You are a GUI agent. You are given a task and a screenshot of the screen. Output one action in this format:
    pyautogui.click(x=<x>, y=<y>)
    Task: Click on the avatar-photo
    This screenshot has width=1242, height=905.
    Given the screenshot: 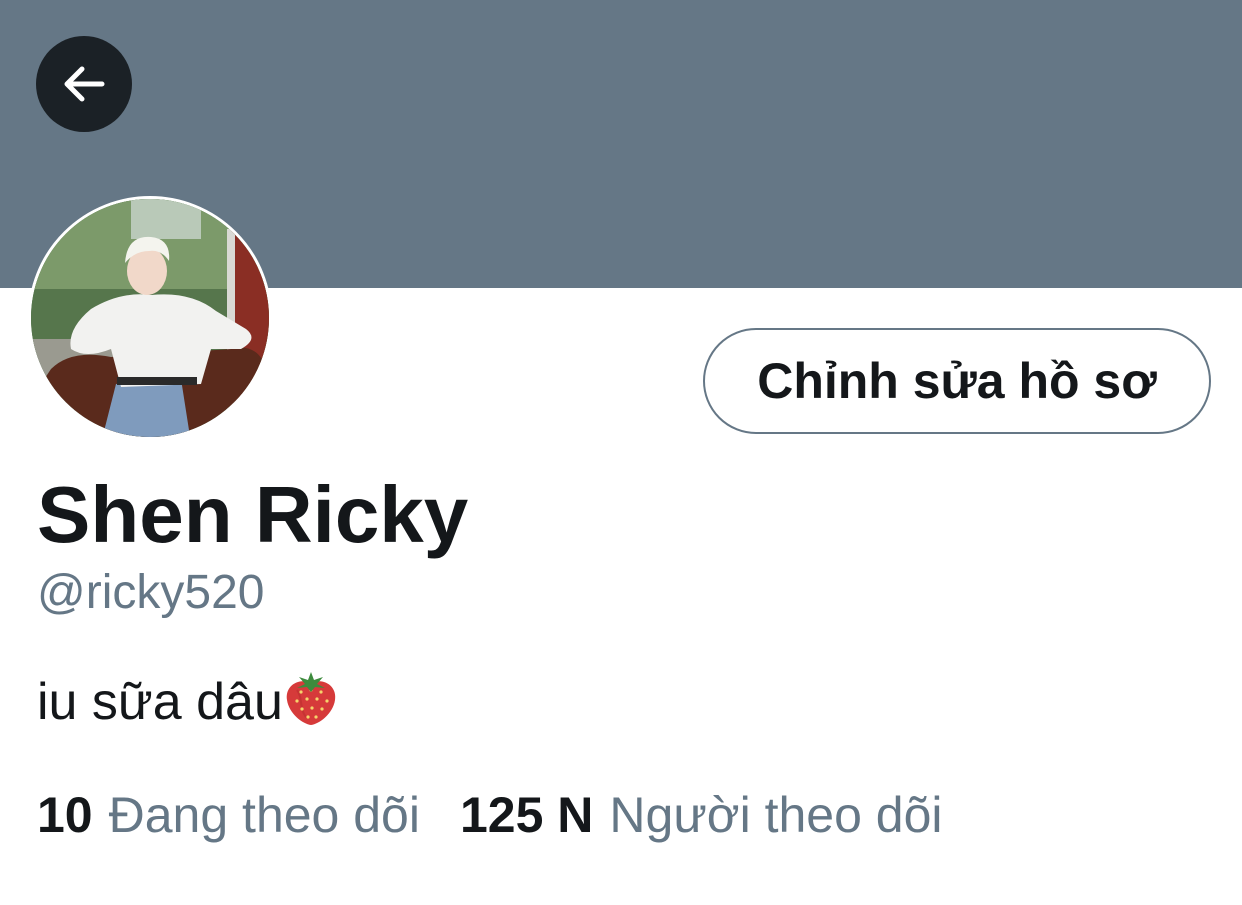 What is the action you would take?
    pyautogui.click(x=150, y=318)
    